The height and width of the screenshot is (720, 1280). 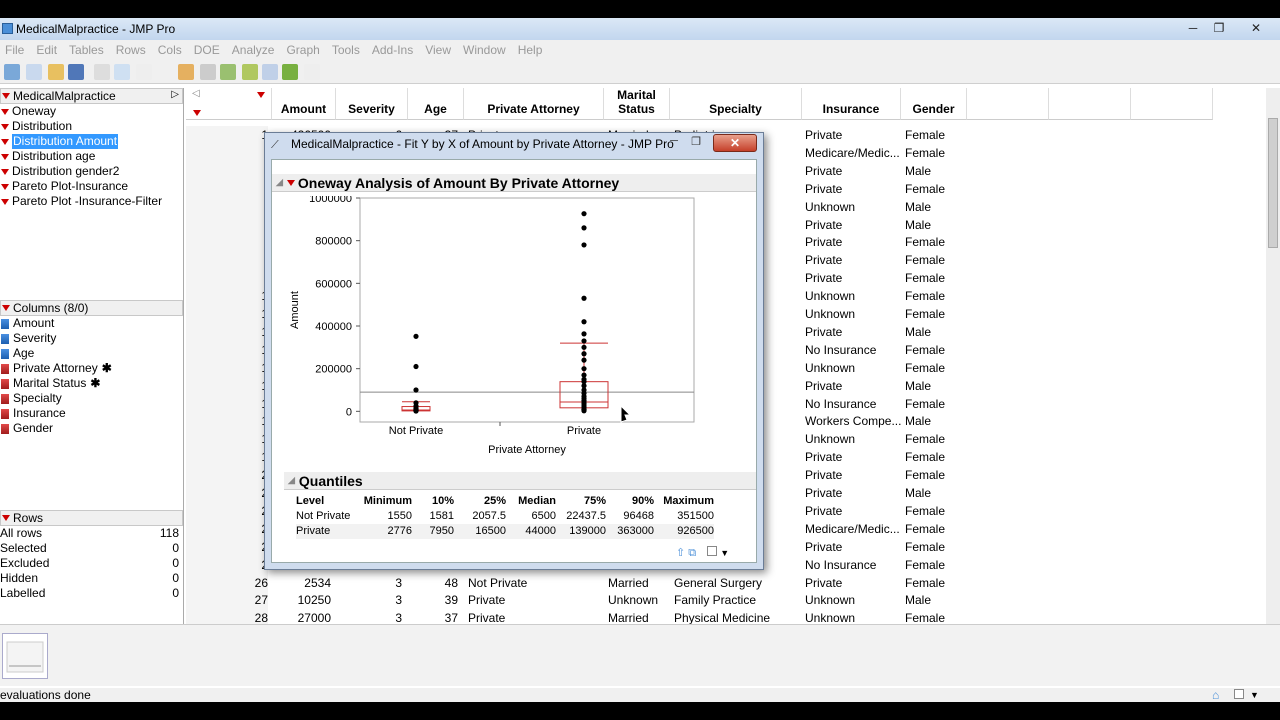 I want to click on data-table-icon, so click(x=186, y=72).